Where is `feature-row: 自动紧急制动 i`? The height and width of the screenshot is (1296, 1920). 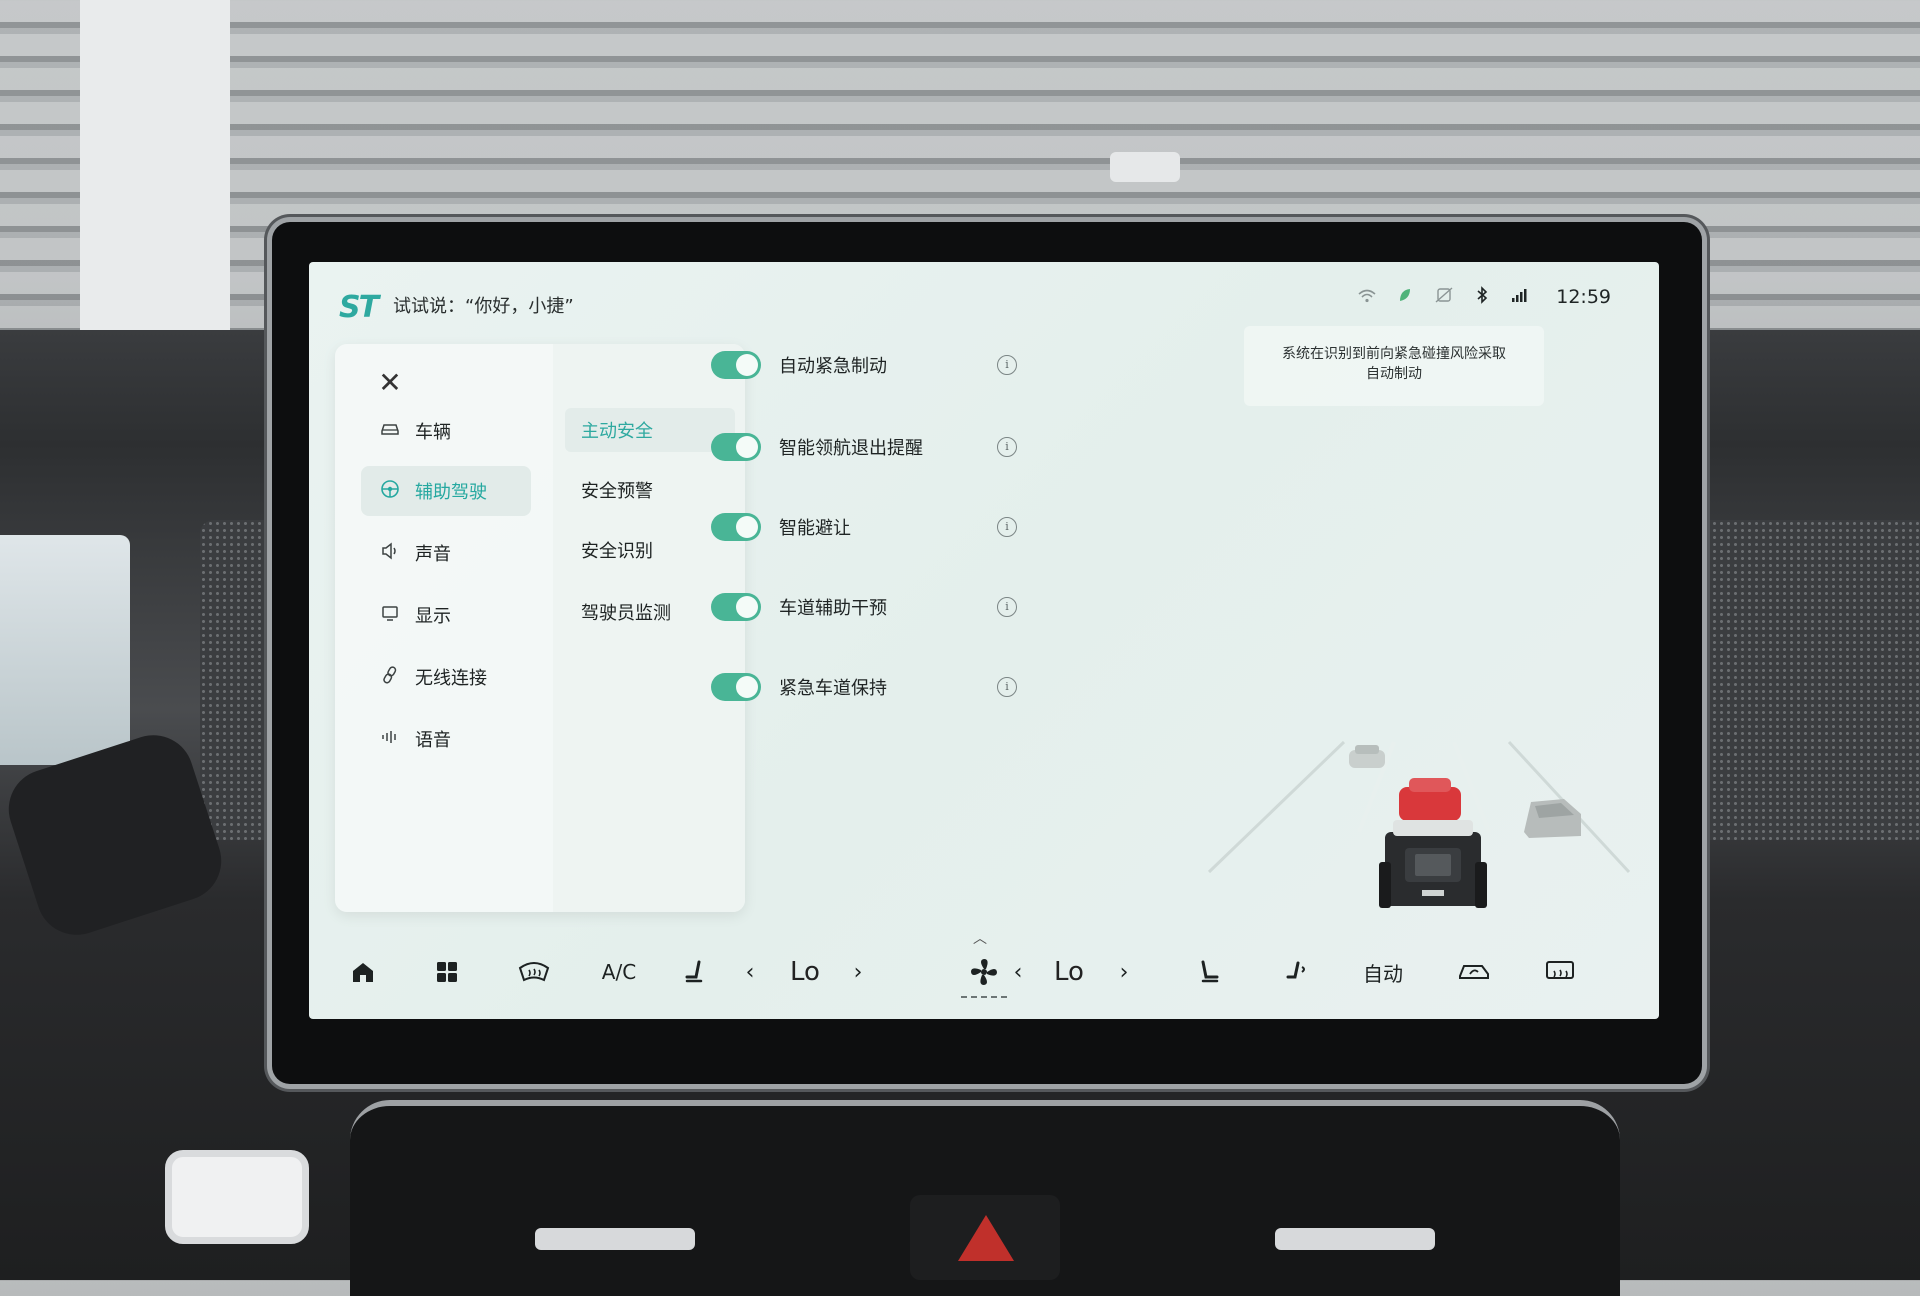
feature-row: 自动紧急制动 i is located at coordinates (864, 365).